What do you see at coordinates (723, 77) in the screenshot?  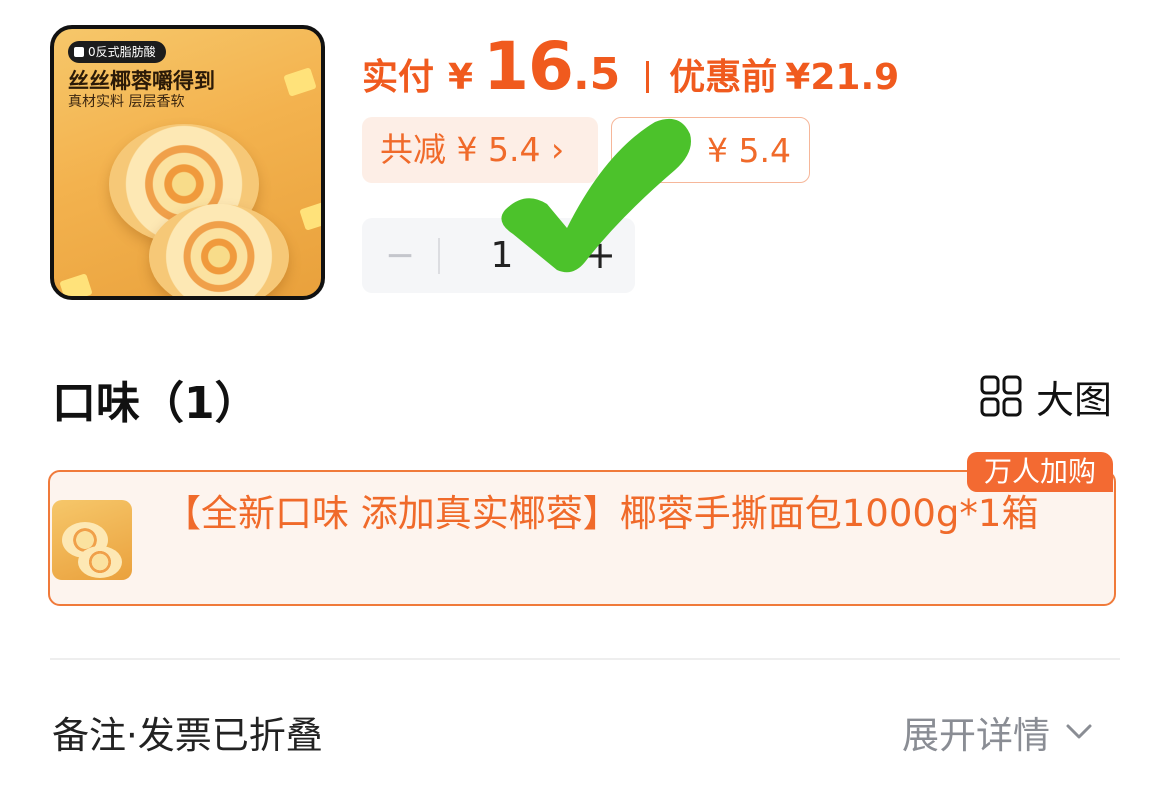 I see `original-label: 优惠前` at bounding box center [723, 77].